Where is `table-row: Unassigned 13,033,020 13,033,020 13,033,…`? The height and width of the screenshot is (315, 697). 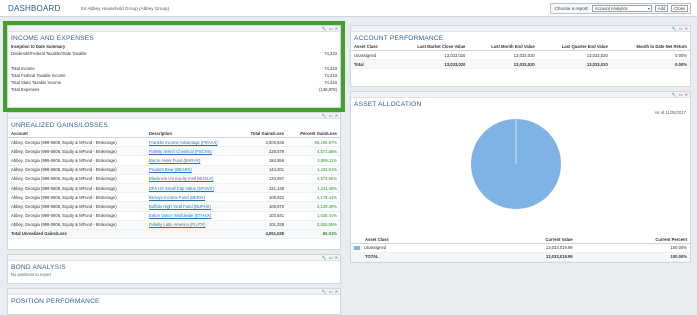
table-row: Unassigned 13,033,020 13,033,020 13,033,… is located at coordinates (520, 55).